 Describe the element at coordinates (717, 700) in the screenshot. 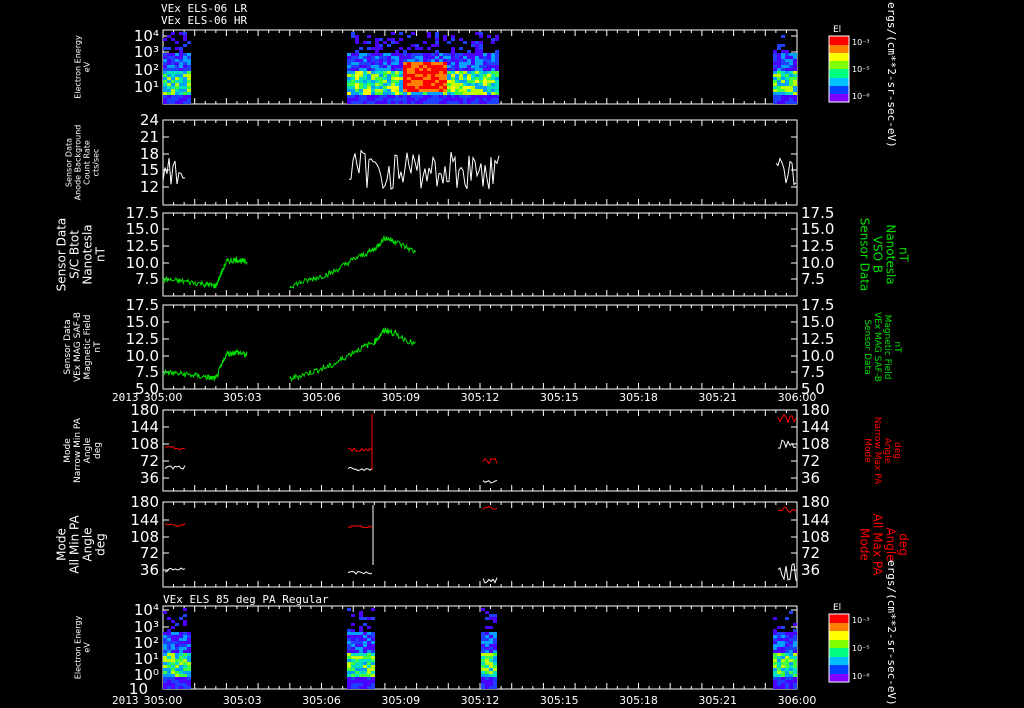

I see `time-tick-label-bottom: 305:21` at that location.